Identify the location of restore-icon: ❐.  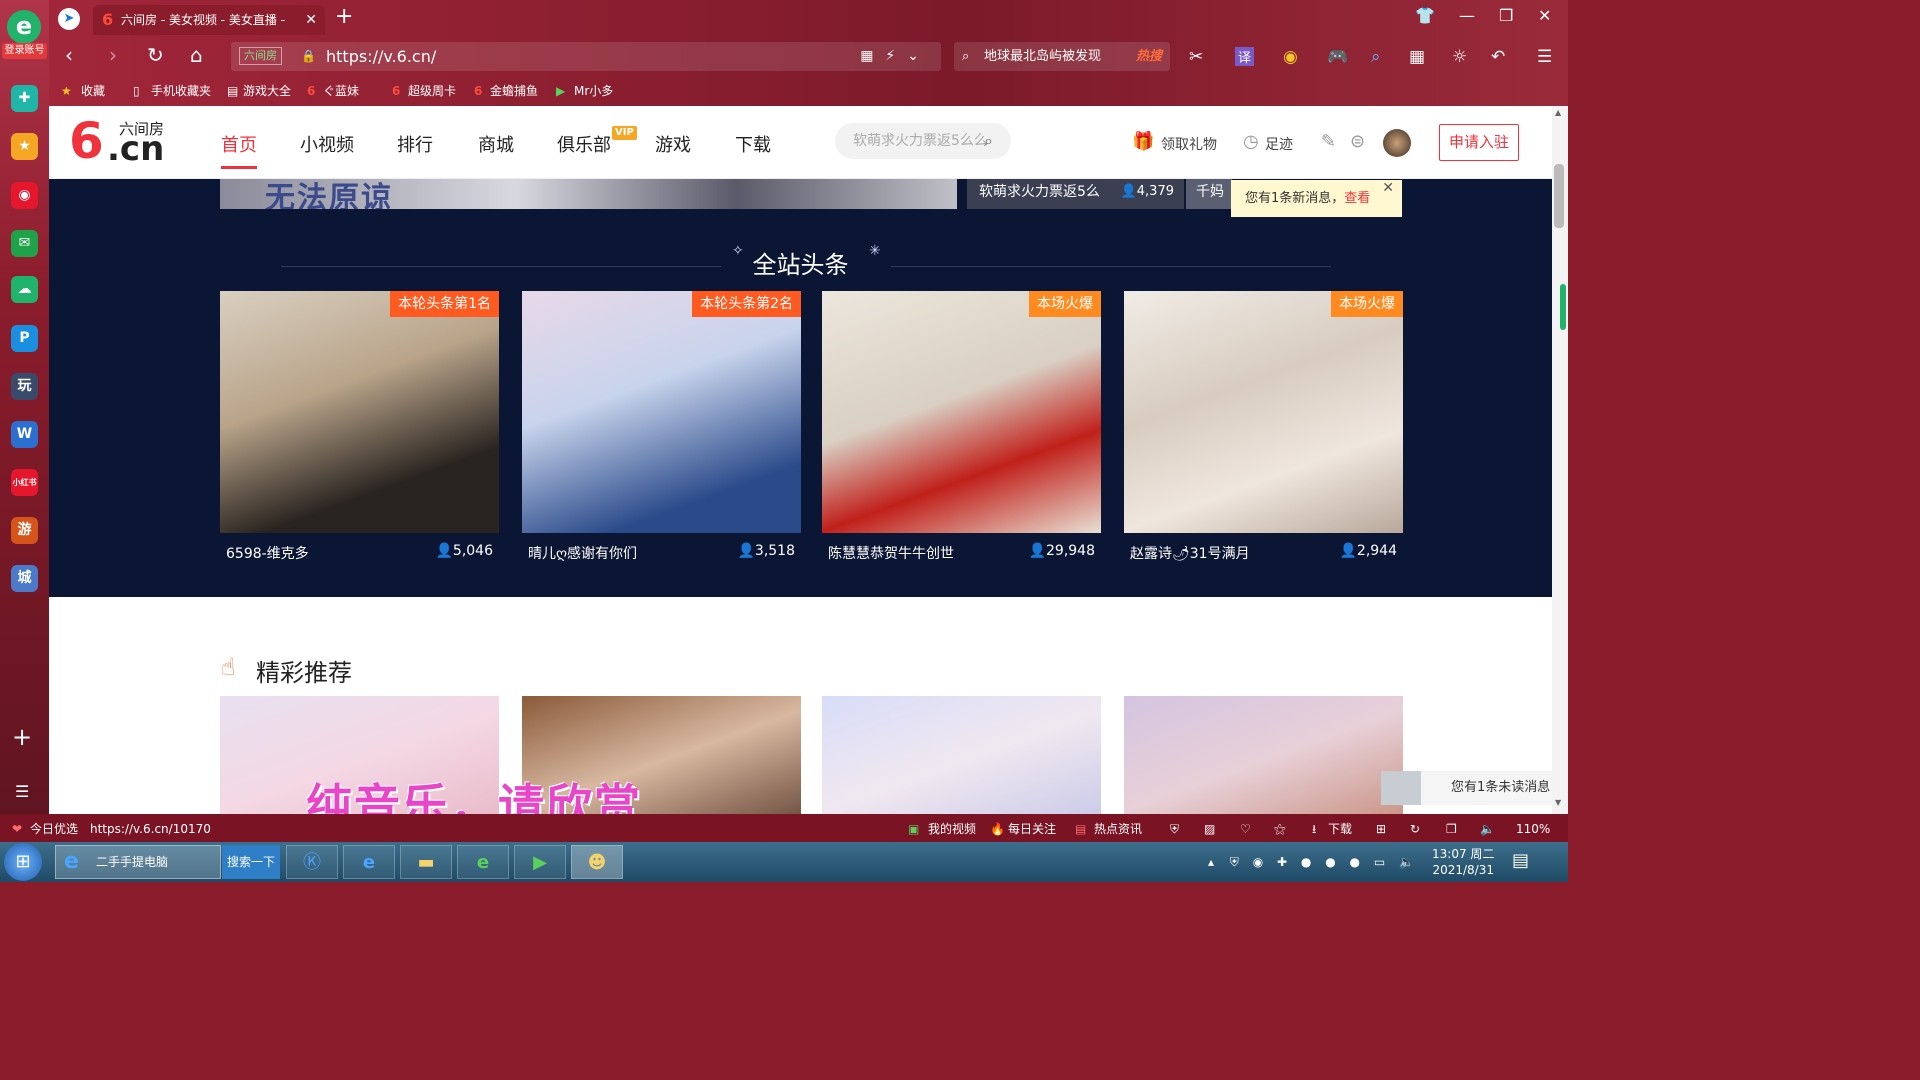
(1506, 15).